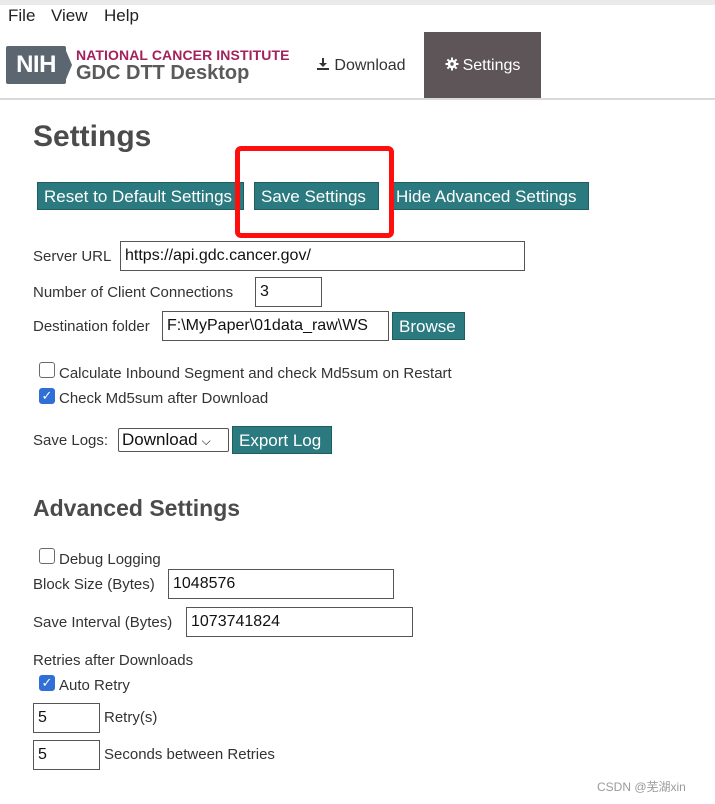 The width and height of the screenshot is (715, 804). What do you see at coordinates (131, 717) in the screenshot?
I see `retry-count-label: Retry(s)` at bounding box center [131, 717].